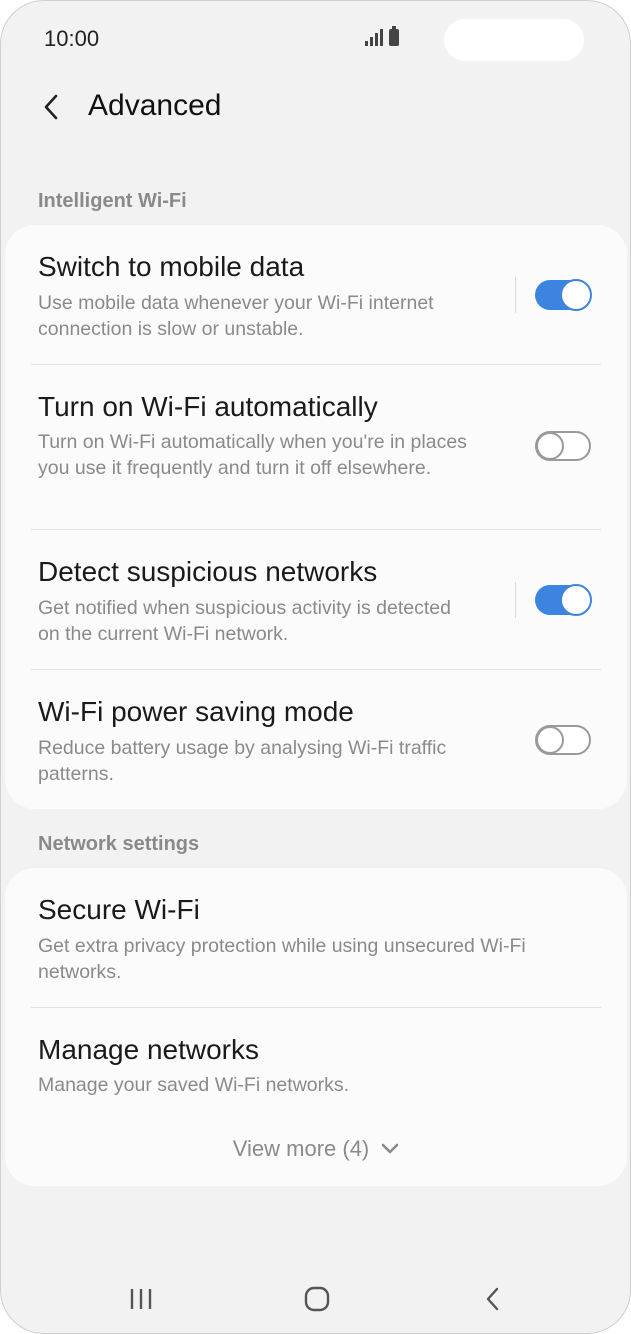 This screenshot has height=1334, width=631. What do you see at coordinates (208, 571) in the screenshot?
I see `setting-title: Detect suspicious networks` at bounding box center [208, 571].